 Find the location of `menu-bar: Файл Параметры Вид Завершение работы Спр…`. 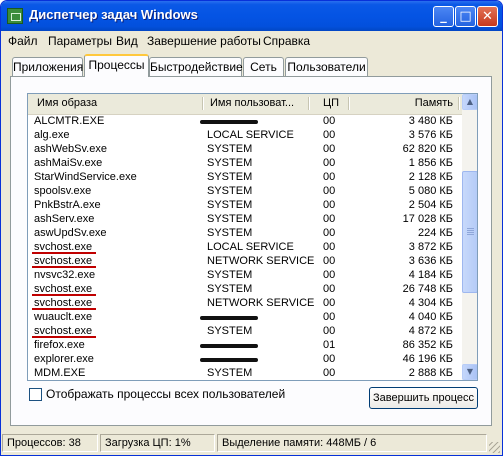

menu-bar: Файл Параметры Вид Завершение работы Спр… is located at coordinates (251, 41).